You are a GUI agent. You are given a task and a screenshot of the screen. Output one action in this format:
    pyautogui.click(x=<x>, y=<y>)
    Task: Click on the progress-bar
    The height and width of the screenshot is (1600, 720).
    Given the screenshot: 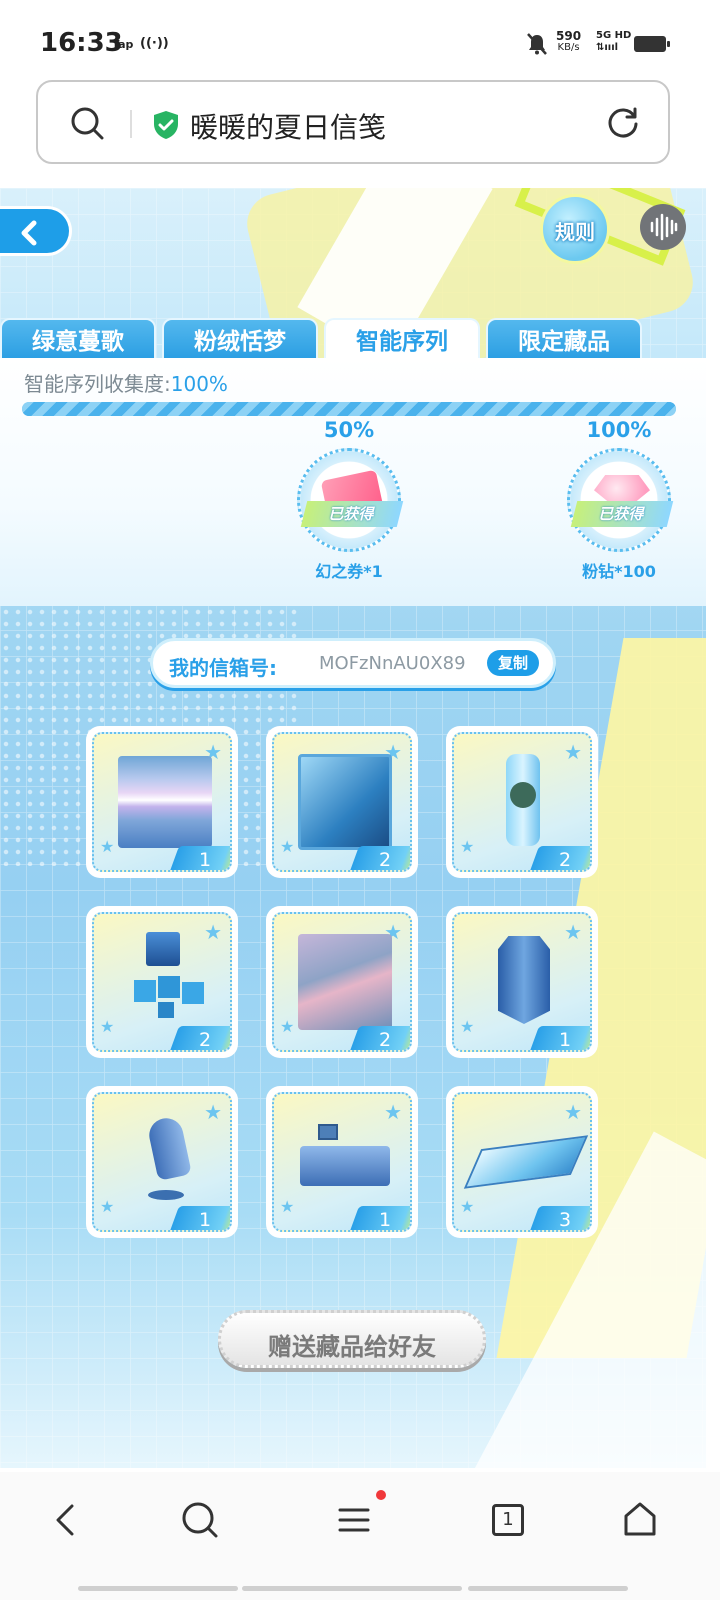 What is the action you would take?
    pyautogui.click(x=349, y=409)
    